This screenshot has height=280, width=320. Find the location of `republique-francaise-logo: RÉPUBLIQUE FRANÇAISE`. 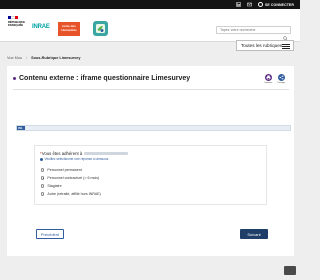

republique-francaise-logo: RÉPUBLIQUE FRANÇAISE is located at coordinates (19, 26).